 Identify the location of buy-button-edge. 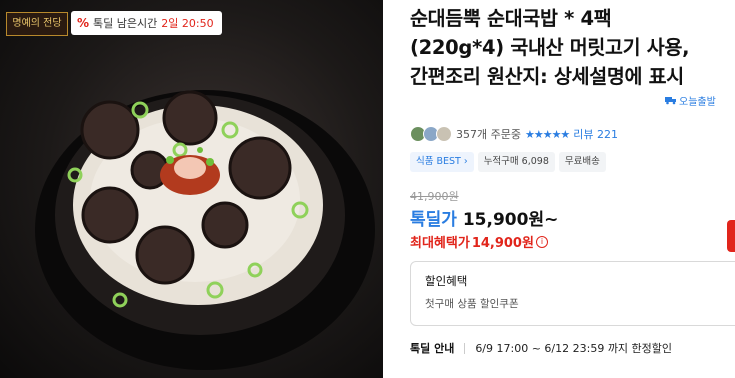
(731, 236).